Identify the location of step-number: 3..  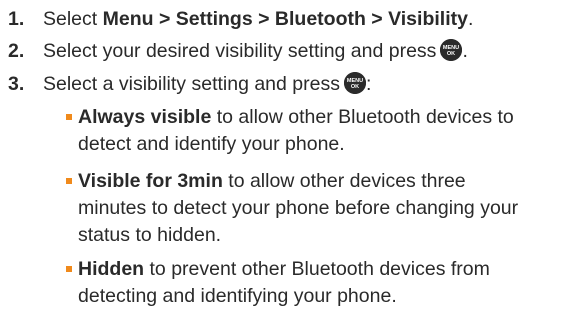
(16, 84).